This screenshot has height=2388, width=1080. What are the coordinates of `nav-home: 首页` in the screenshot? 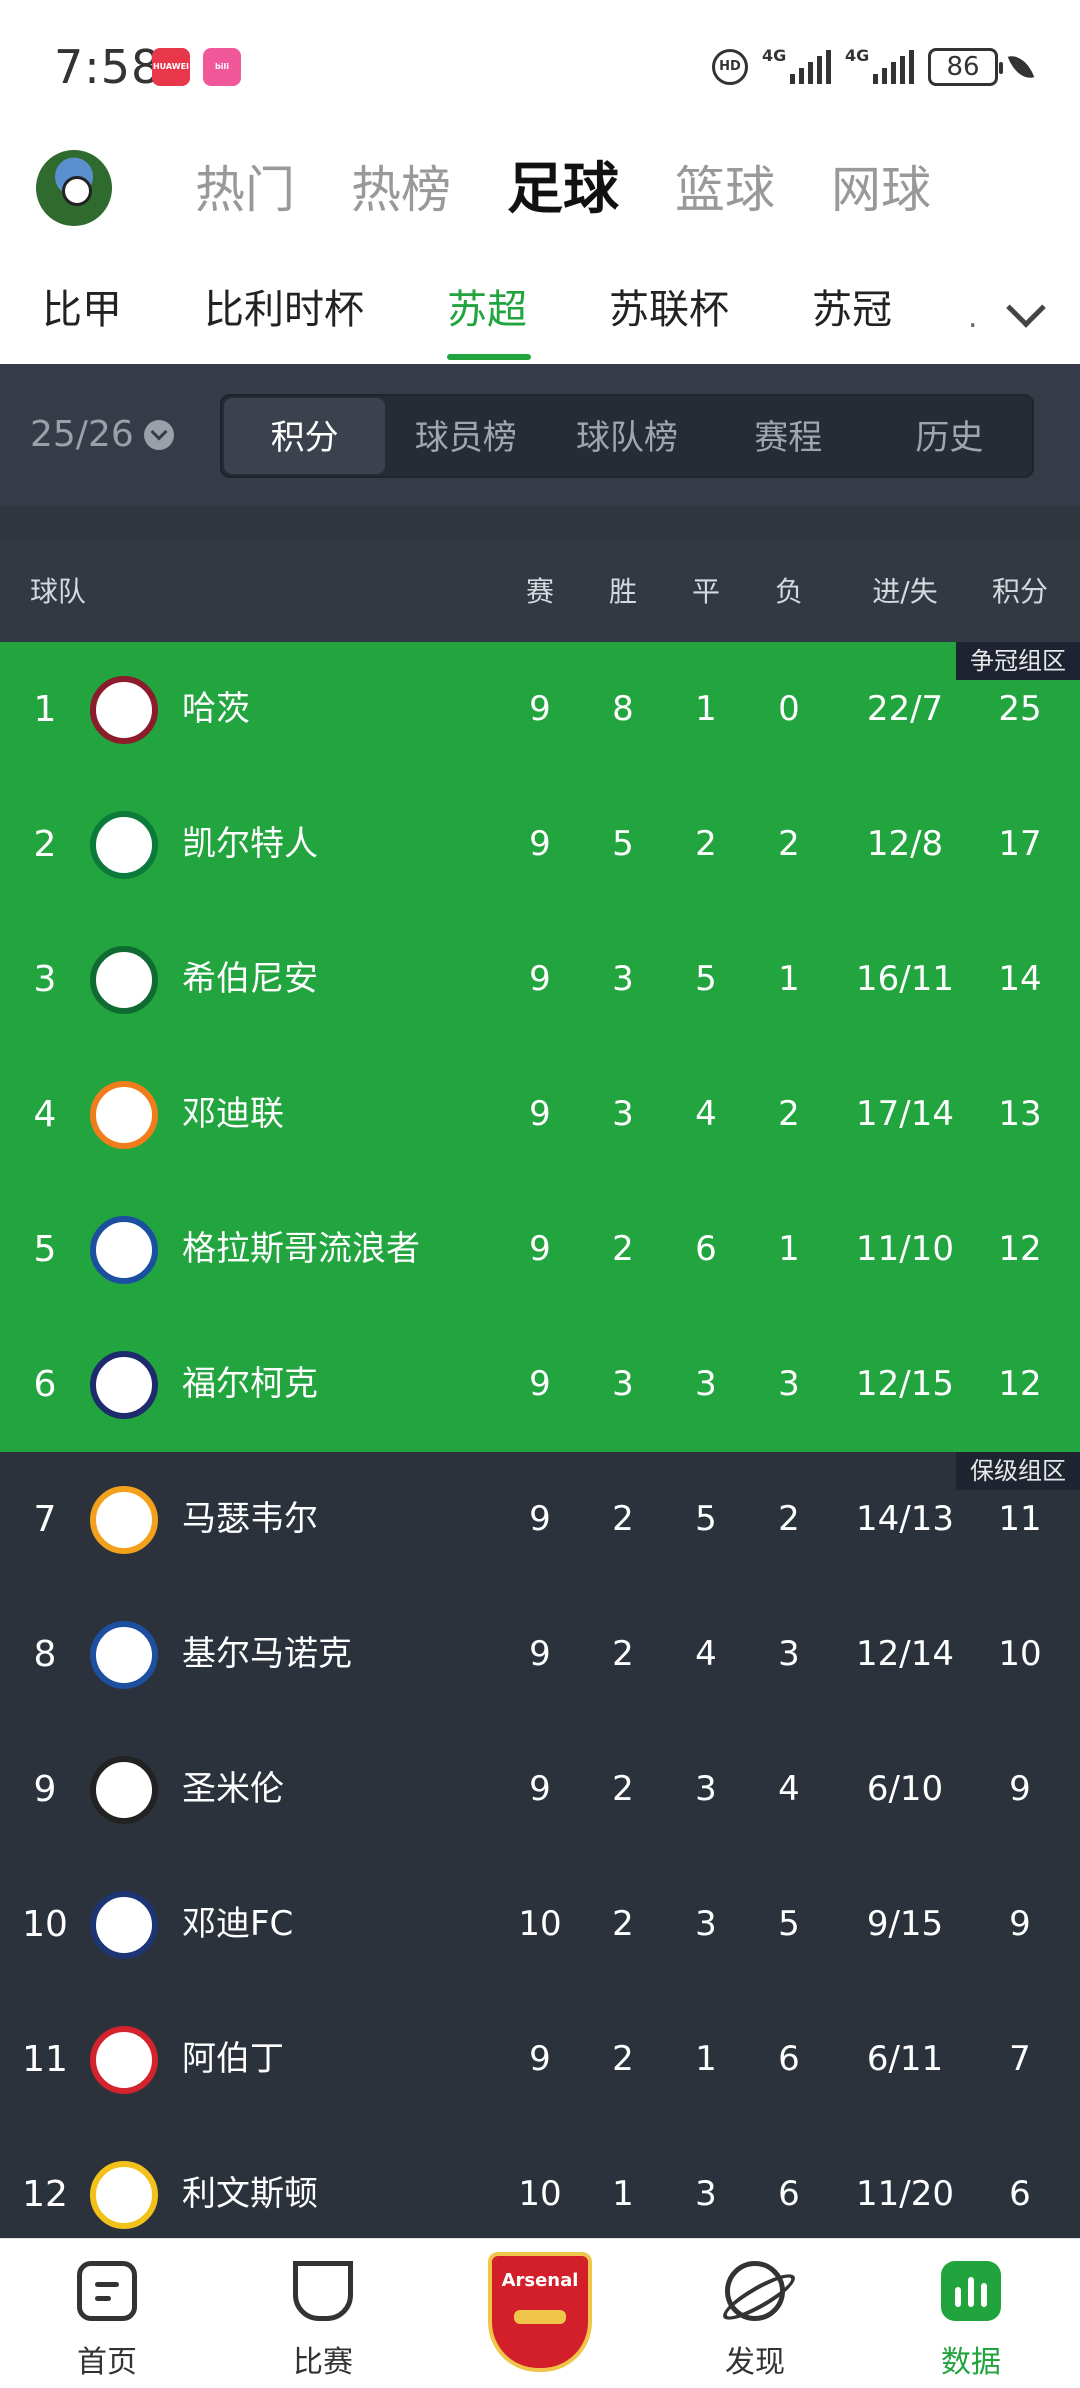 It's located at (107, 2313).